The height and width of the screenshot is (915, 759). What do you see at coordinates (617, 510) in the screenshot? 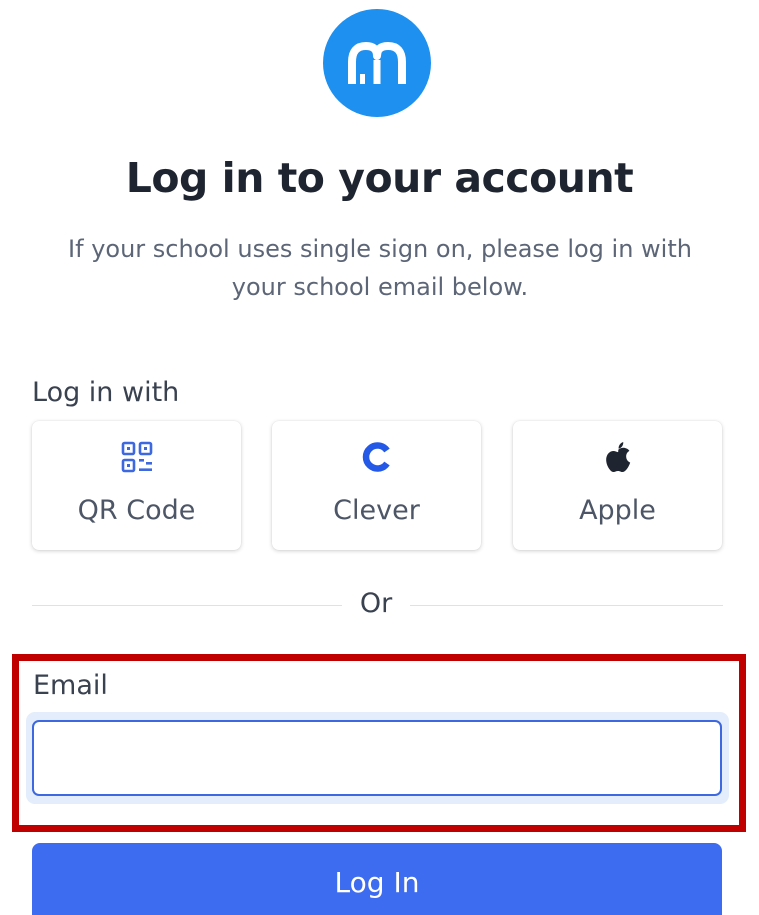
I see `apple-label: Apple` at bounding box center [617, 510].